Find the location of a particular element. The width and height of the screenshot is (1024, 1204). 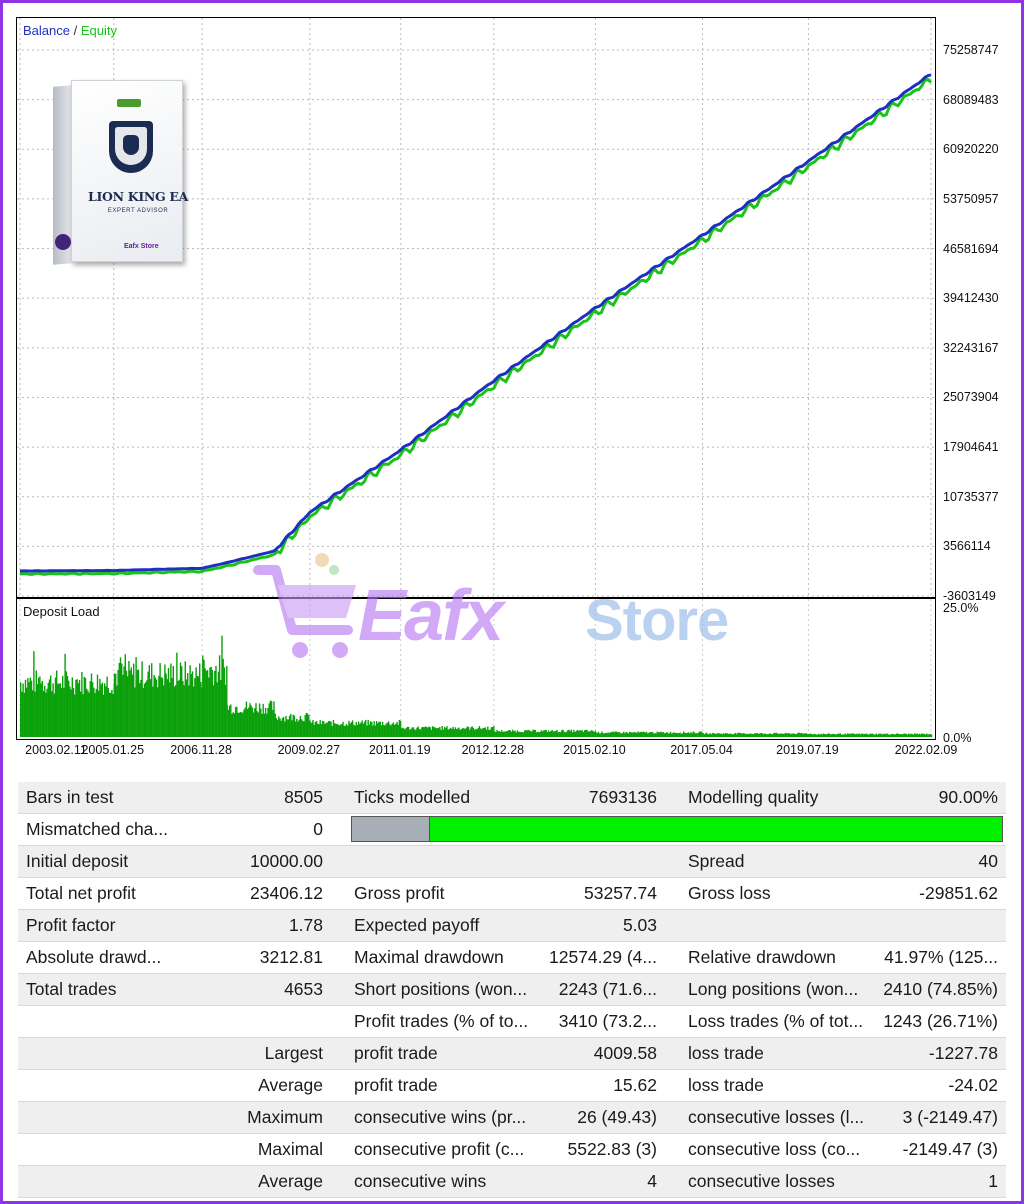

relative-drawdown-label: Relative drawdown is located at coordinates (762, 957).